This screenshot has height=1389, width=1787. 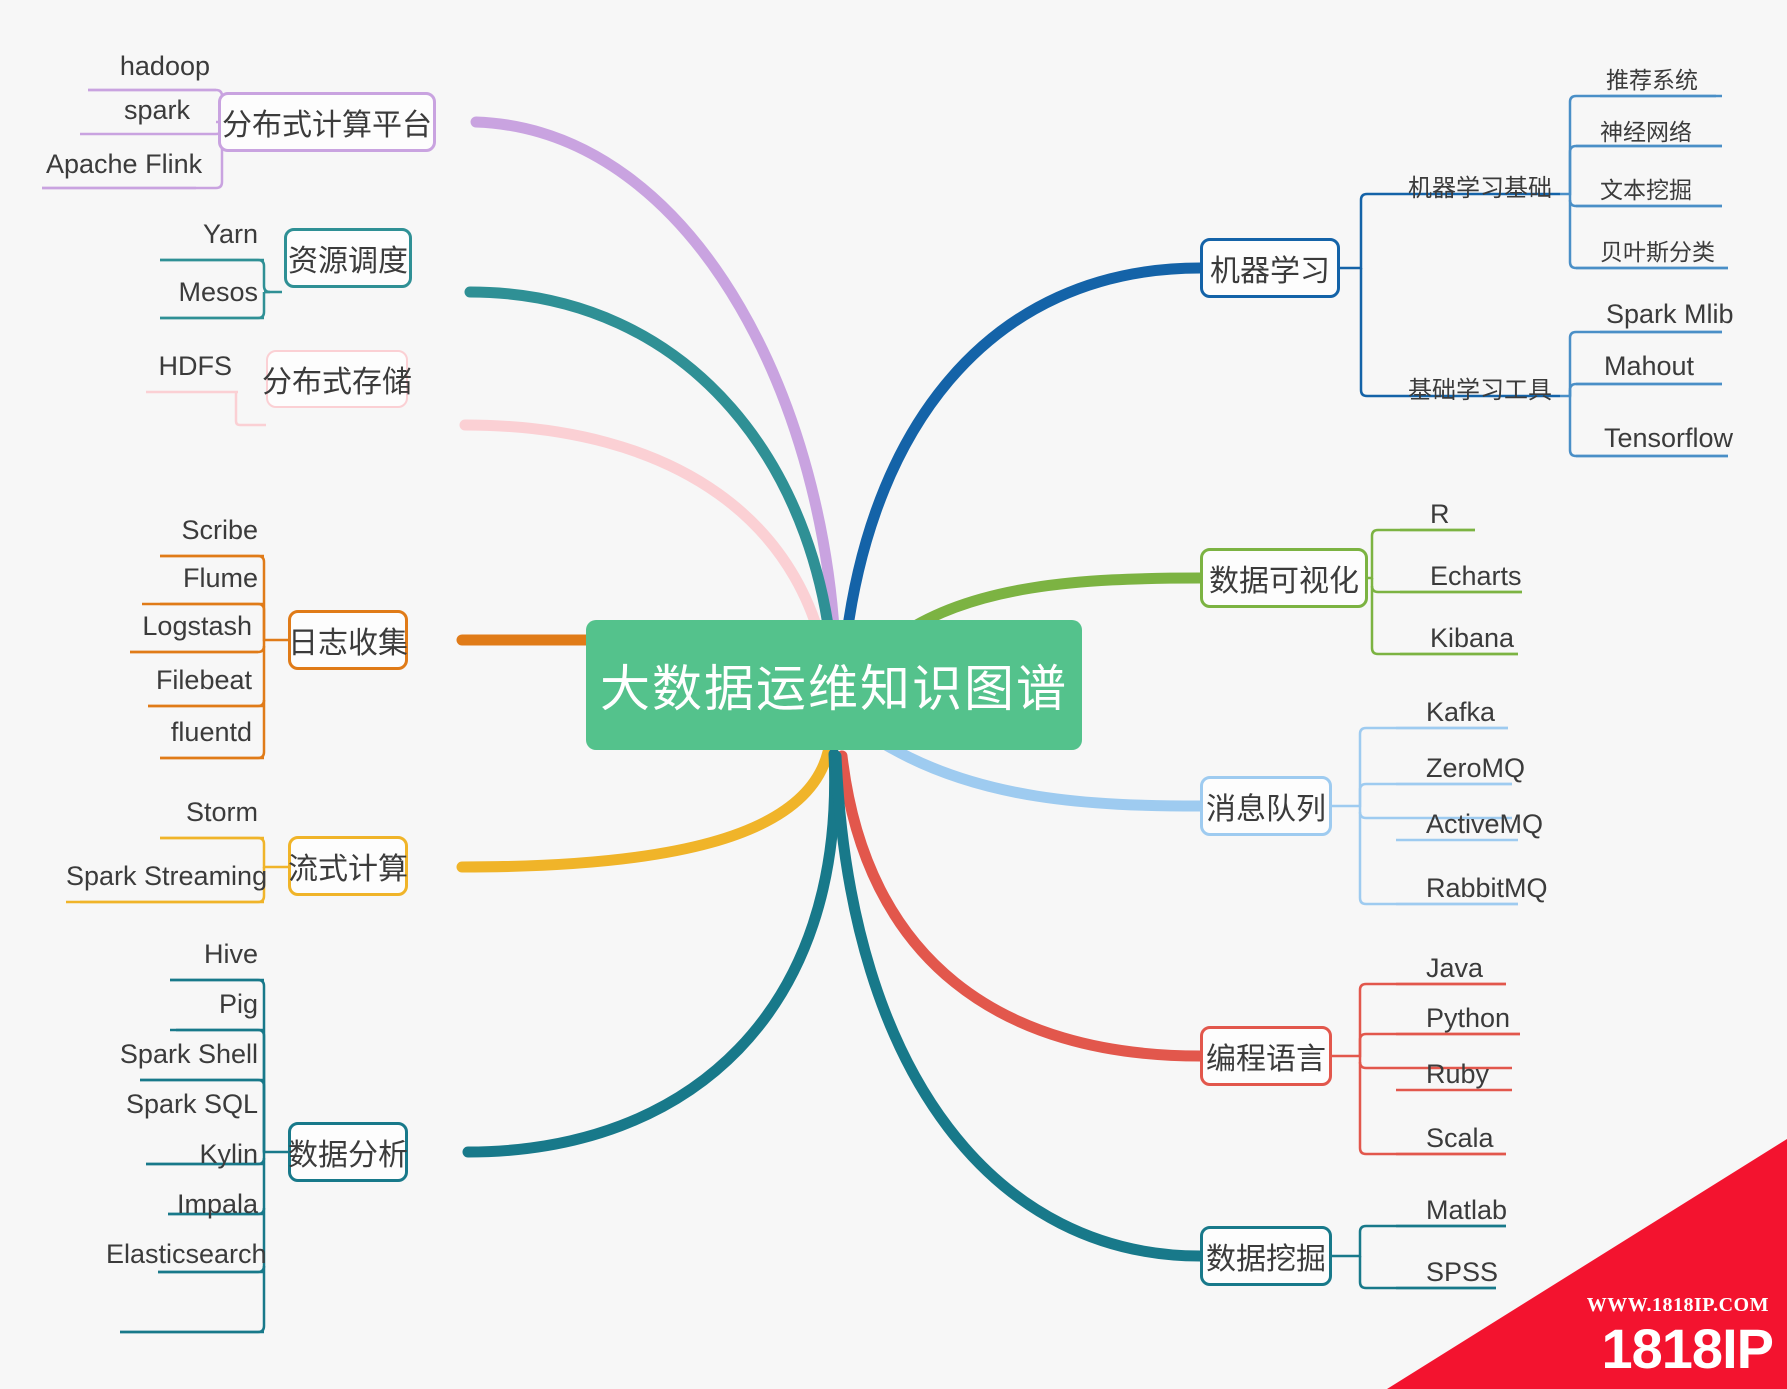 What do you see at coordinates (192, 814) in the screenshot?
I see `leaf-storm: Storm` at bounding box center [192, 814].